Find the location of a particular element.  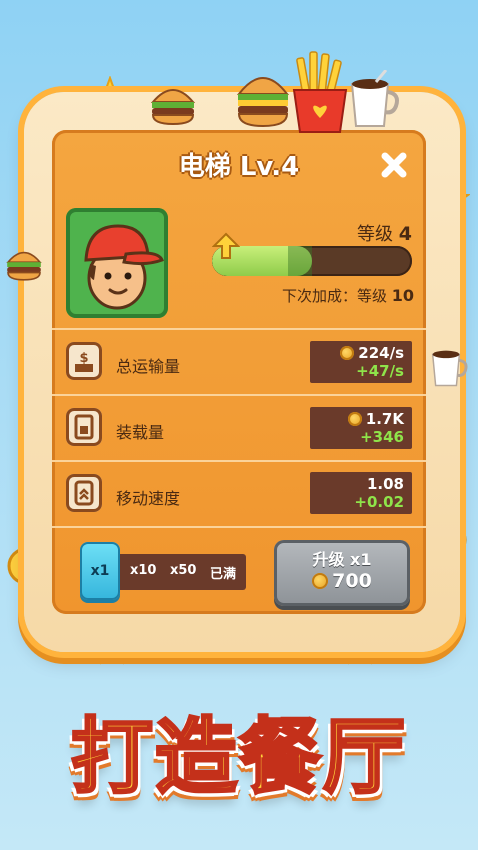

fries-icon is located at coordinates (320, 92).